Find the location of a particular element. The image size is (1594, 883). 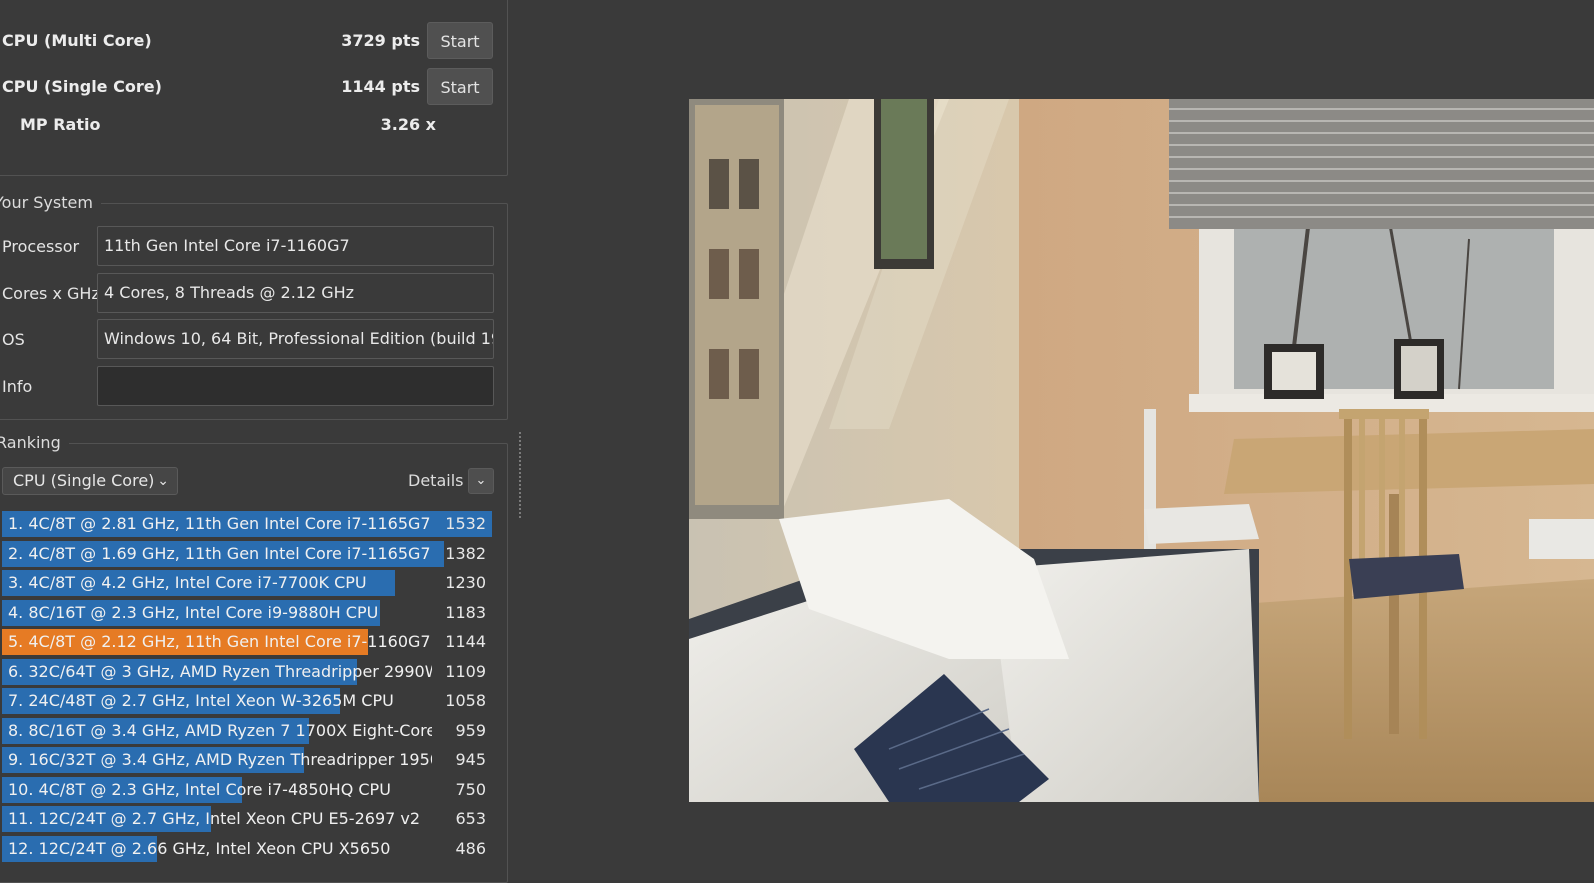

ranking-row-score: 1532 is located at coordinates (465, 523).